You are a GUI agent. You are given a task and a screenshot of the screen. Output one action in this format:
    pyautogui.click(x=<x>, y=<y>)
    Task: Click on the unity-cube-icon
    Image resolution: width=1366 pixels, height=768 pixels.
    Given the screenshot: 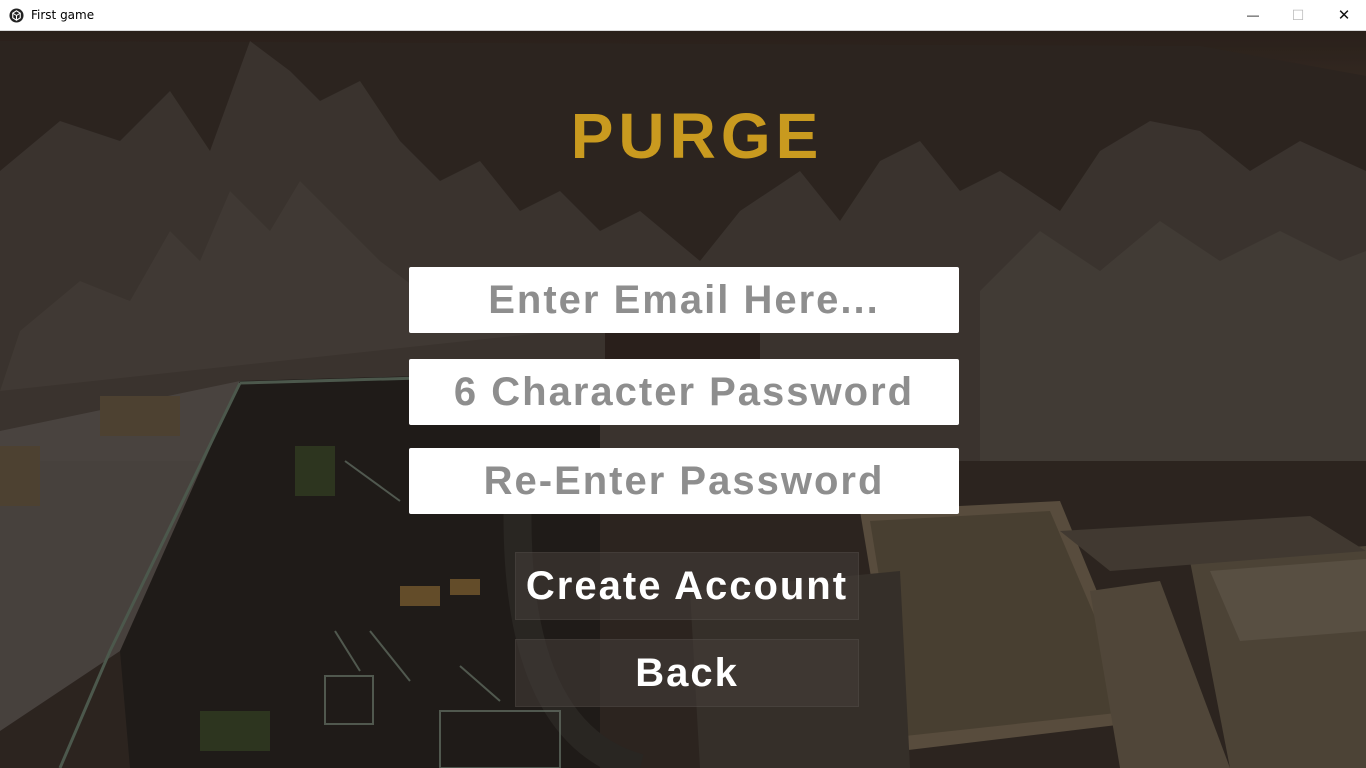 What is the action you would take?
    pyautogui.click(x=16, y=15)
    